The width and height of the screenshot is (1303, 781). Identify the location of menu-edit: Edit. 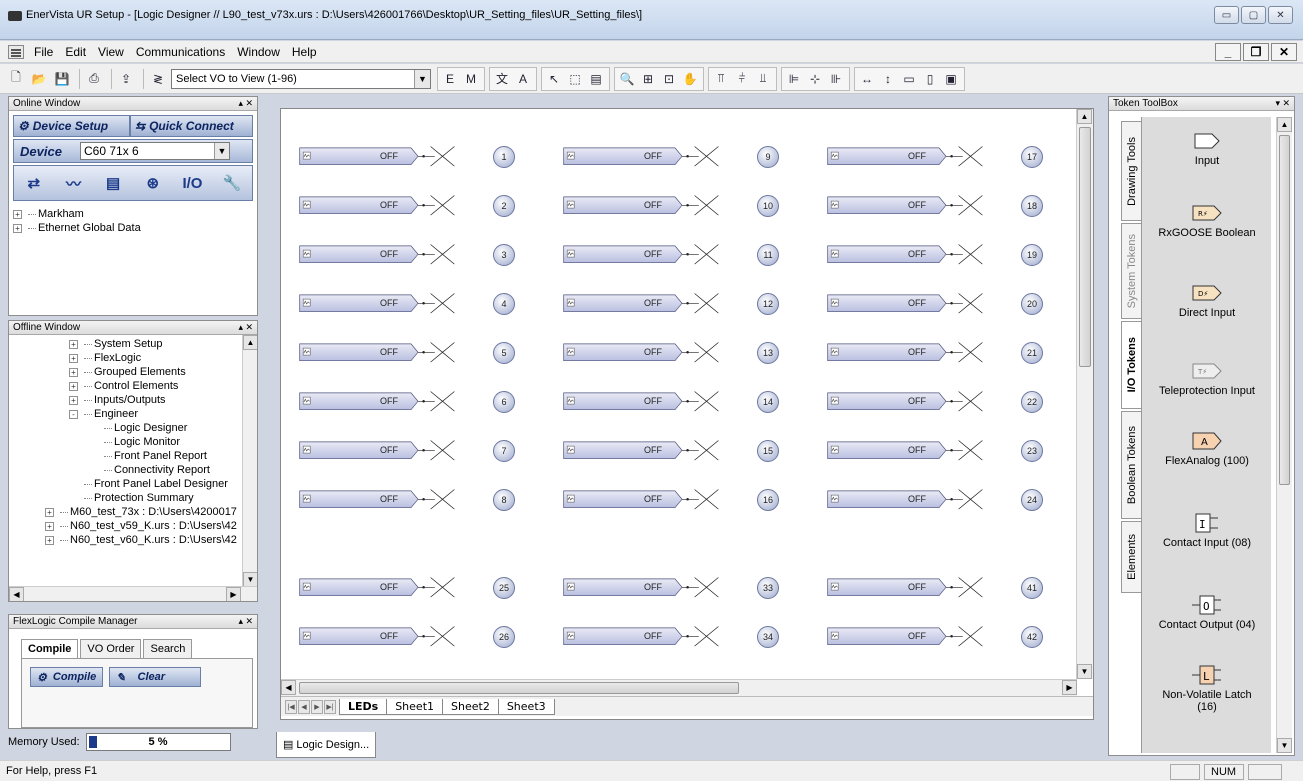
(75, 52).